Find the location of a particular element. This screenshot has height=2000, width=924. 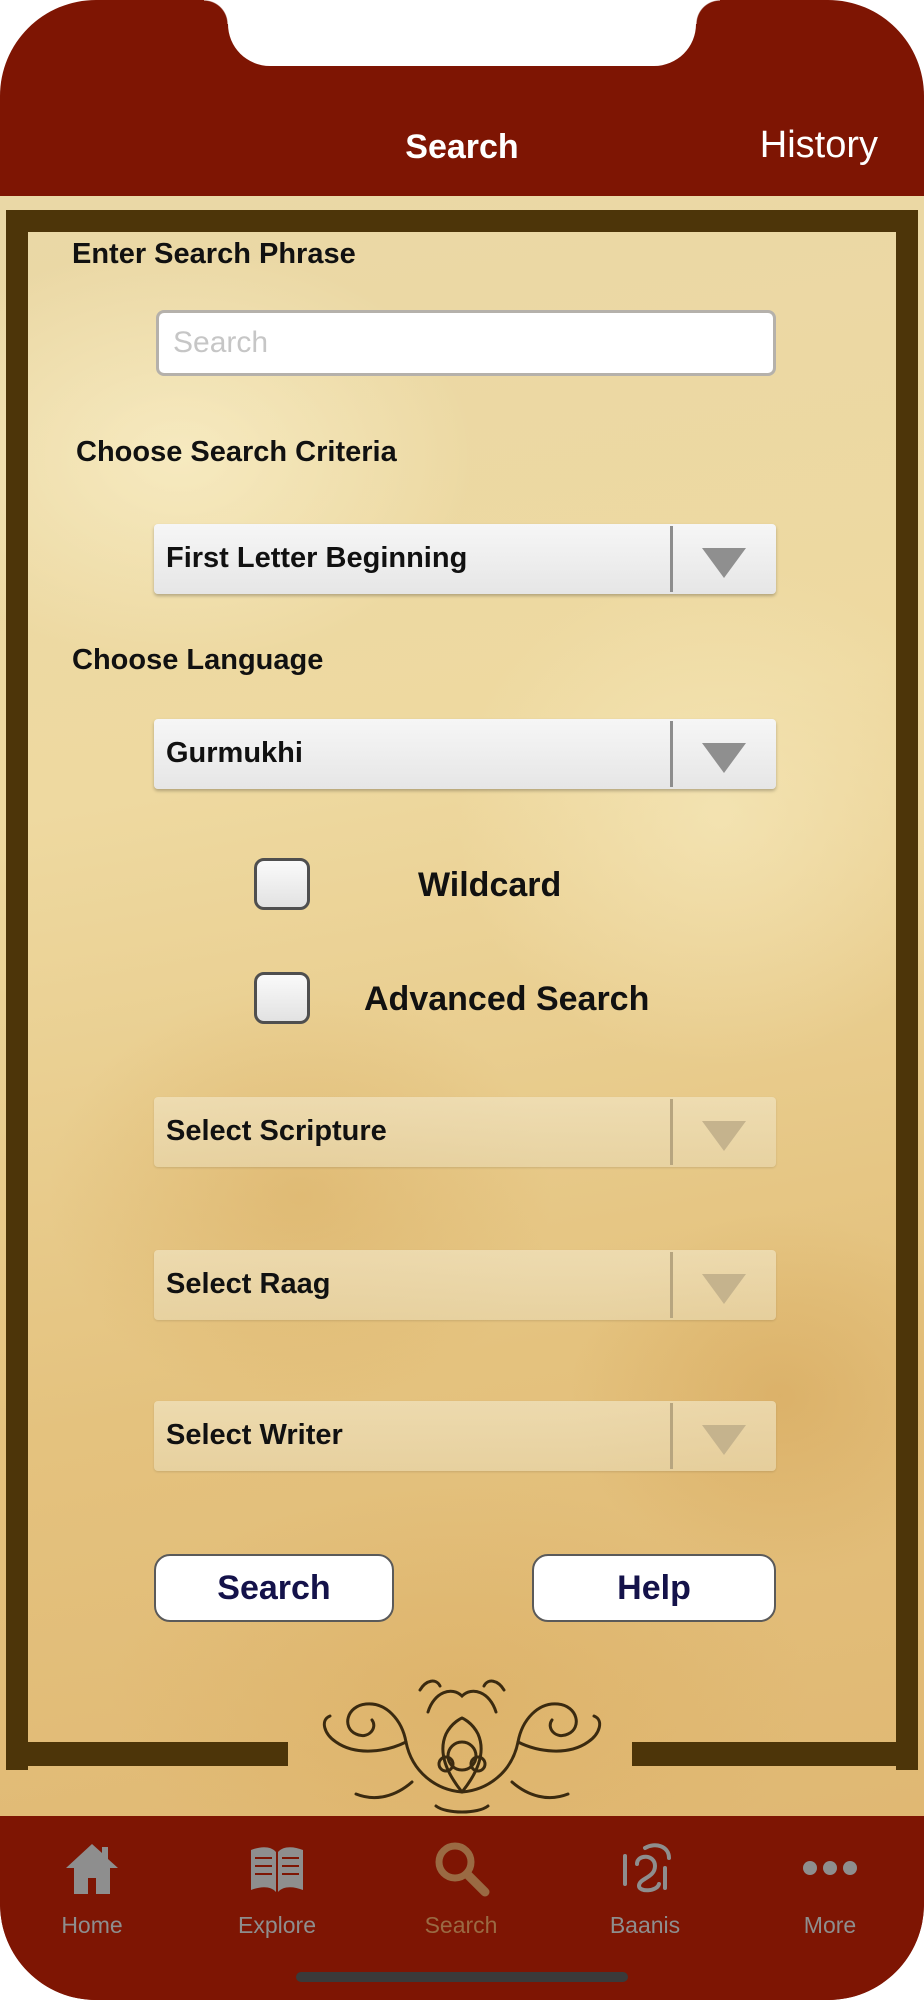

search-icon is located at coordinates (462, 1869).